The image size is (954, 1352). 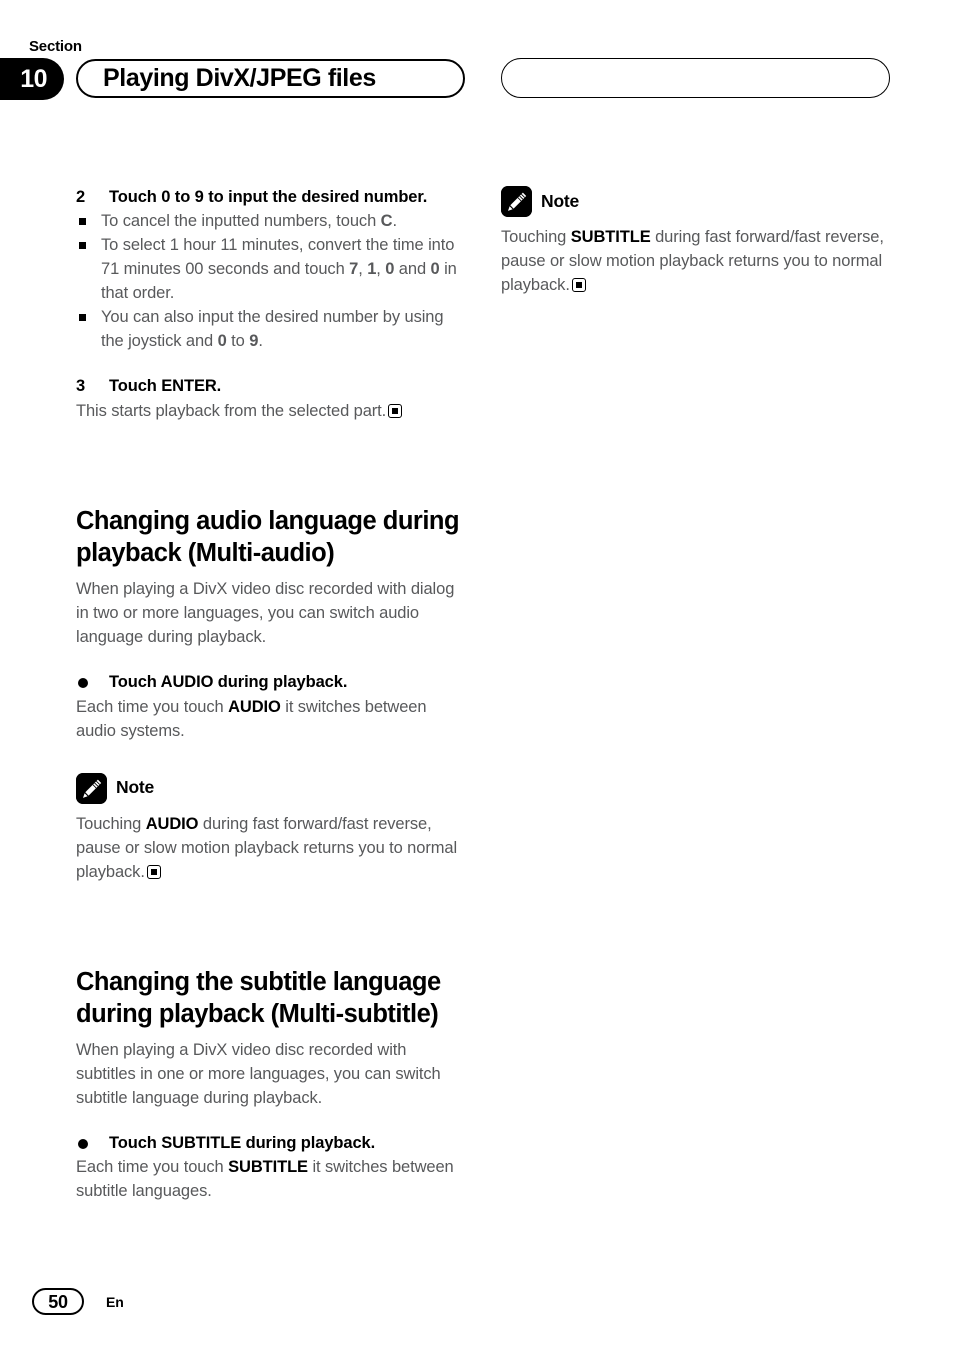 What do you see at coordinates (269, 386) in the screenshot?
I see `step-3-heading: 3 Touch ENTER.` at bounding box center [269, 386].